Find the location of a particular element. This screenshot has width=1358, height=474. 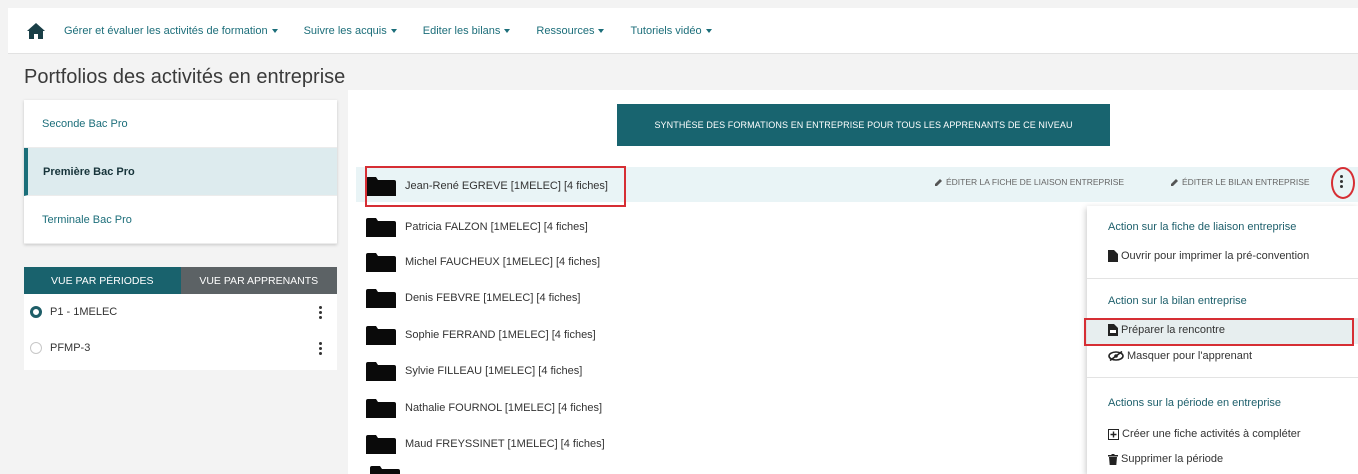

trash-icon is located at coordinates (1113, 459).